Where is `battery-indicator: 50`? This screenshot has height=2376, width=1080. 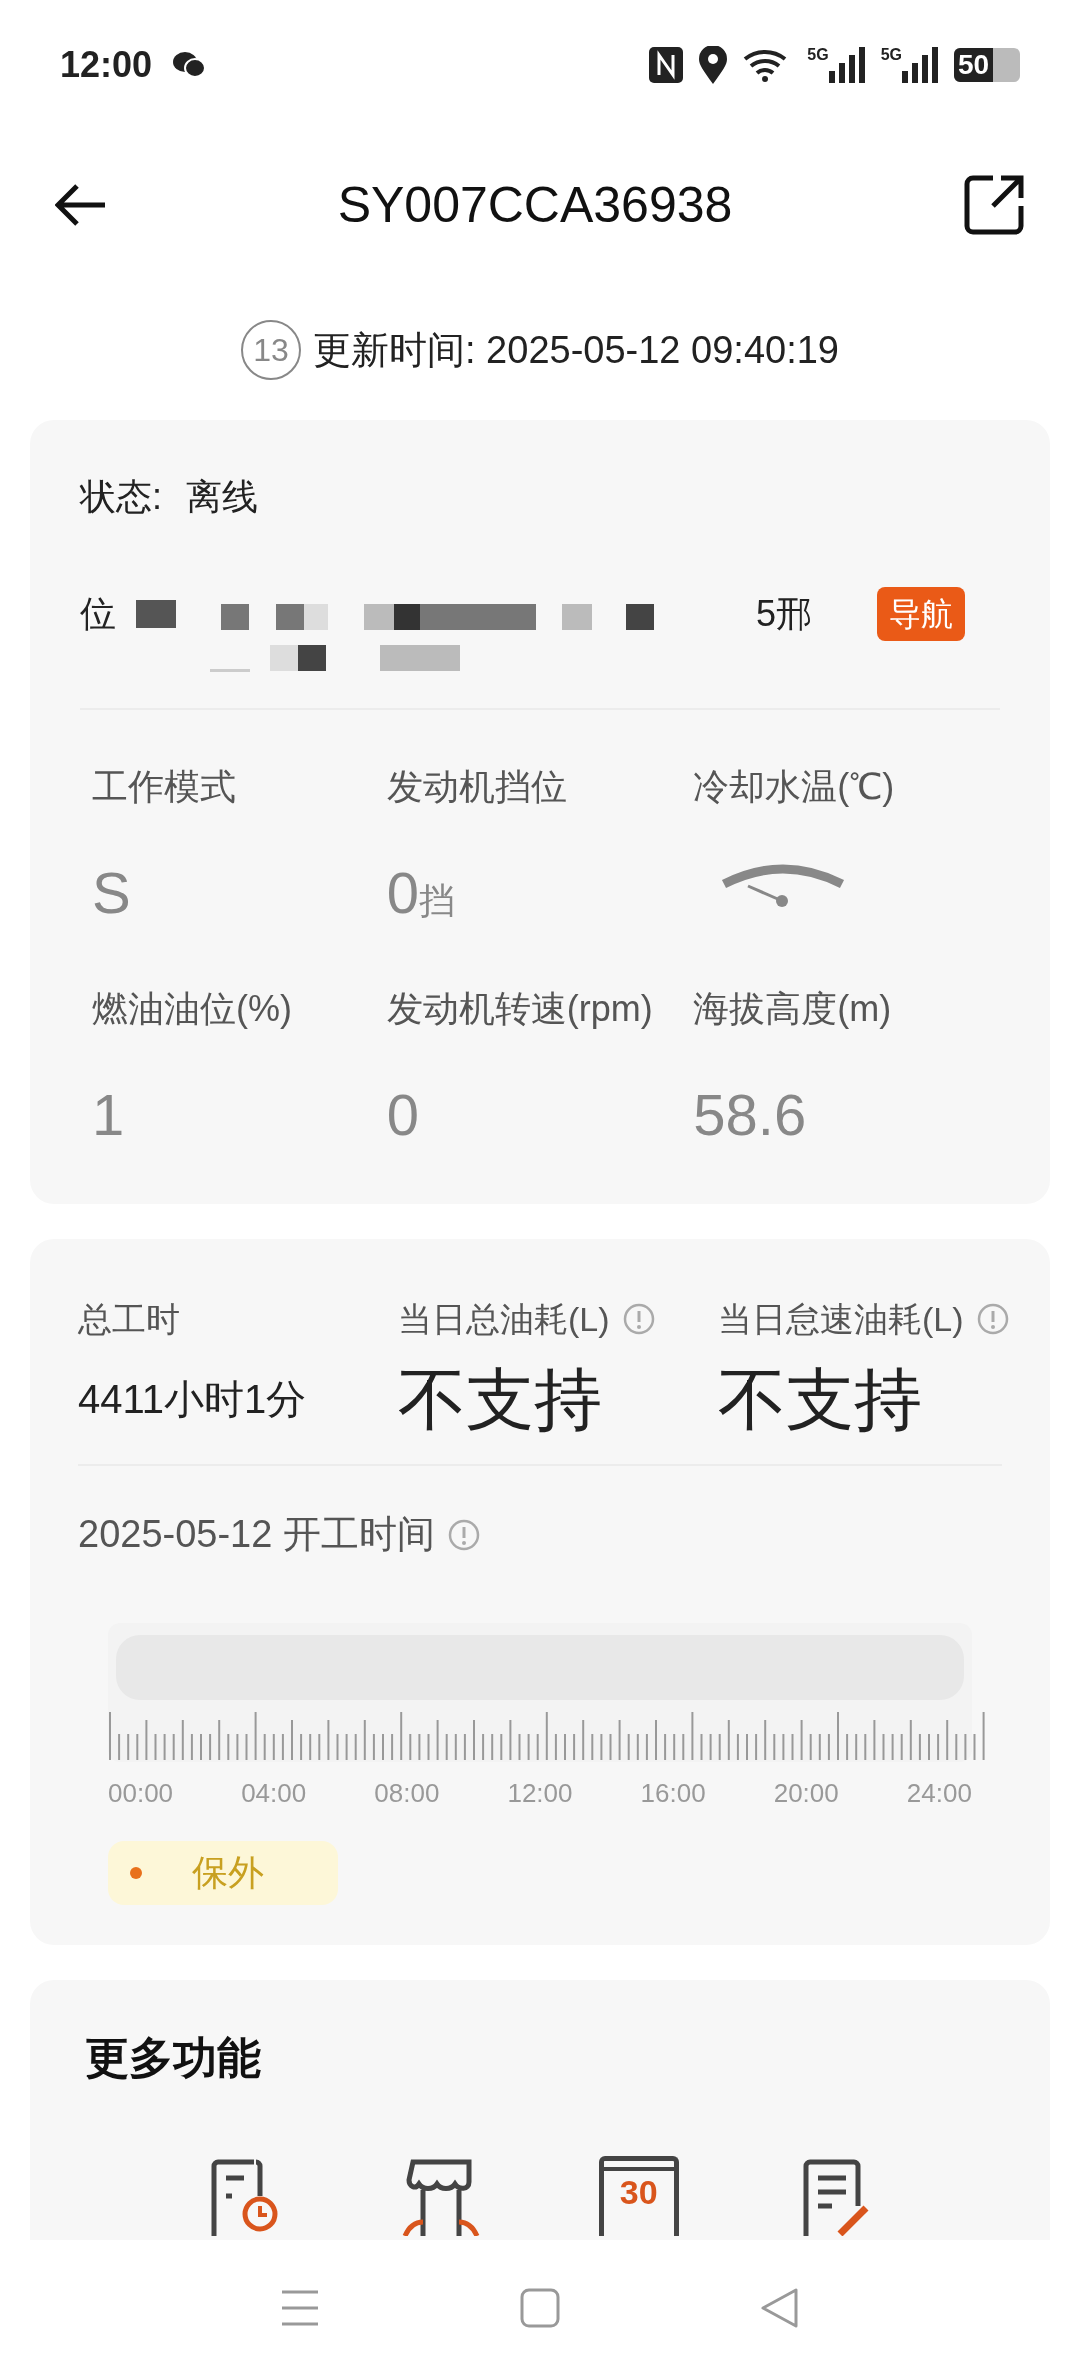 battery-indicator: 50 is located at coordinates (987, 65).